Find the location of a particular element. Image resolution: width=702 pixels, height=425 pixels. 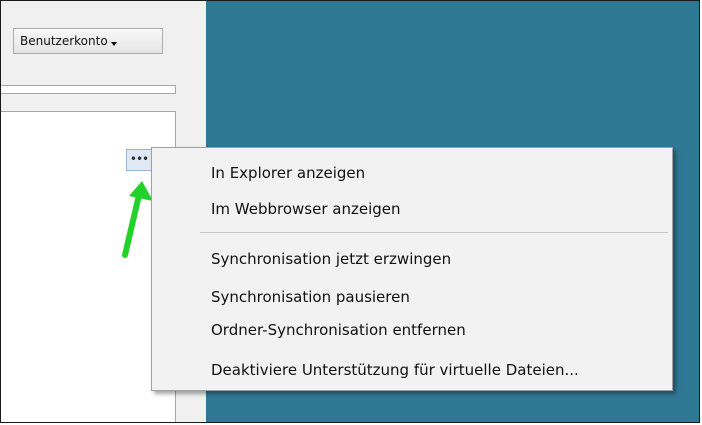

account-button: Benutzerkonto is located at coordinates (88, 41).